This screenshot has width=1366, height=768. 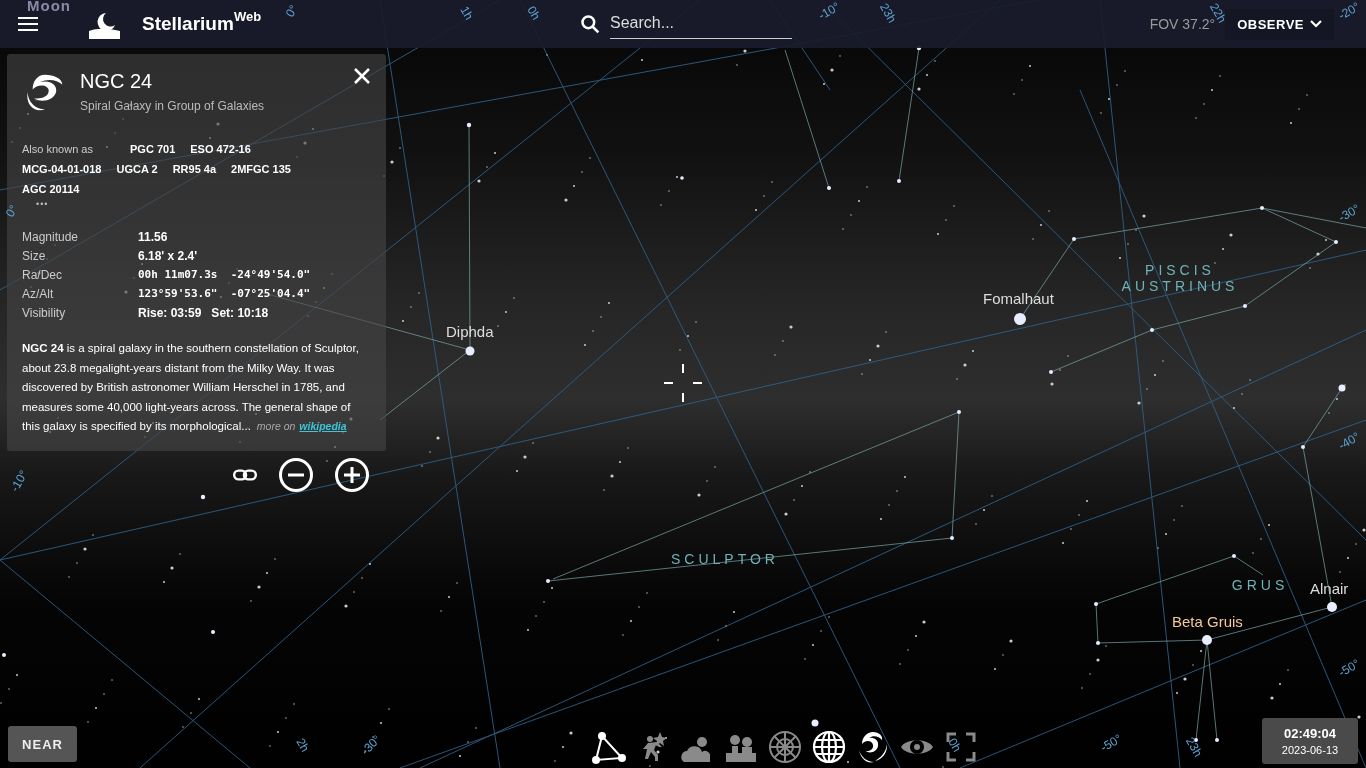 I want to click on field-label: Visibility, so click(x=44, y=313).